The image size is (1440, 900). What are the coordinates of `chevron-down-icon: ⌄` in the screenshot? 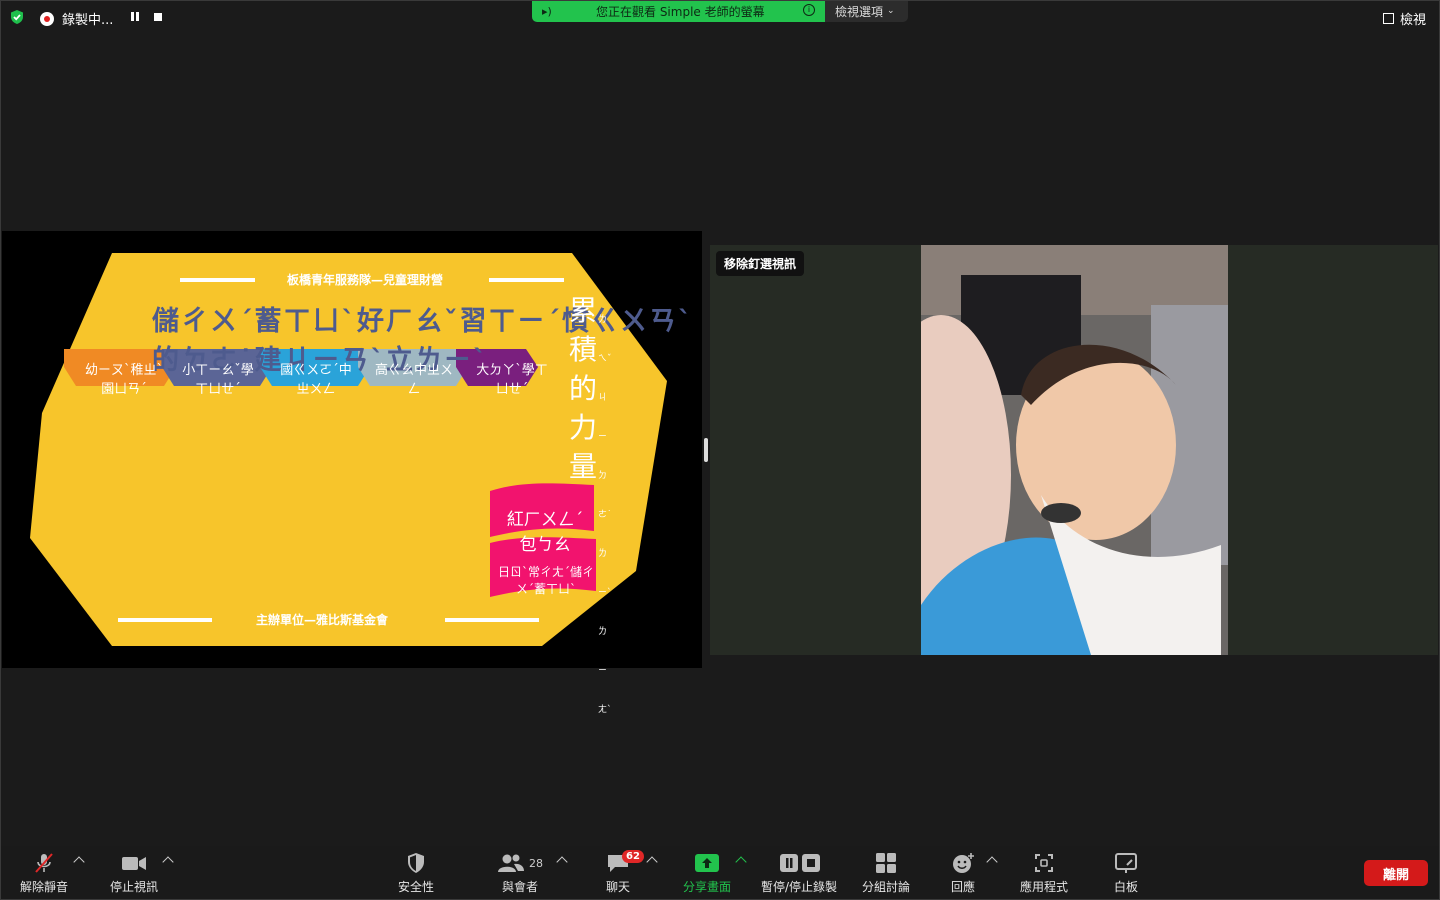 It's located at (891, 11).